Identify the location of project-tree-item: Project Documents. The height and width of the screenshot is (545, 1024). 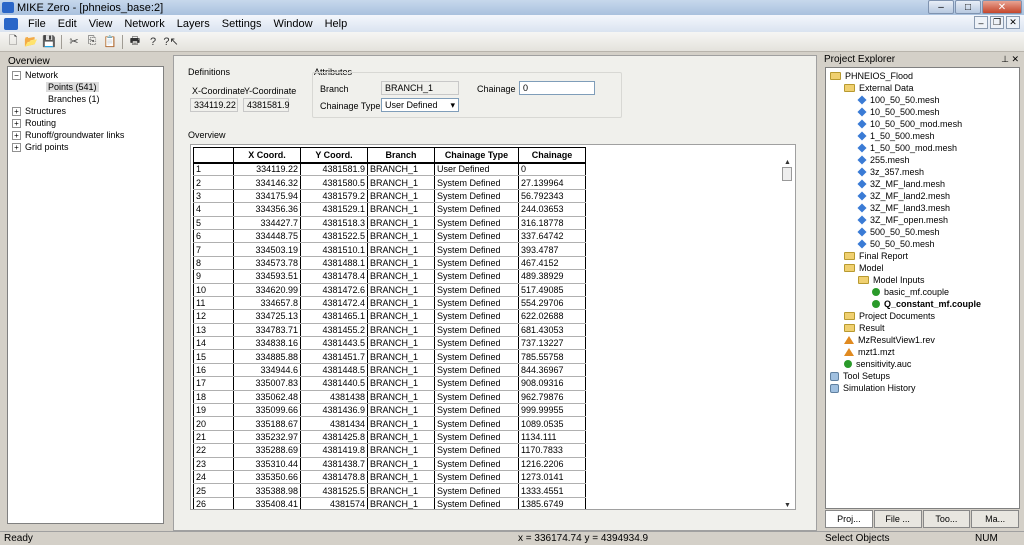
(889, 316).